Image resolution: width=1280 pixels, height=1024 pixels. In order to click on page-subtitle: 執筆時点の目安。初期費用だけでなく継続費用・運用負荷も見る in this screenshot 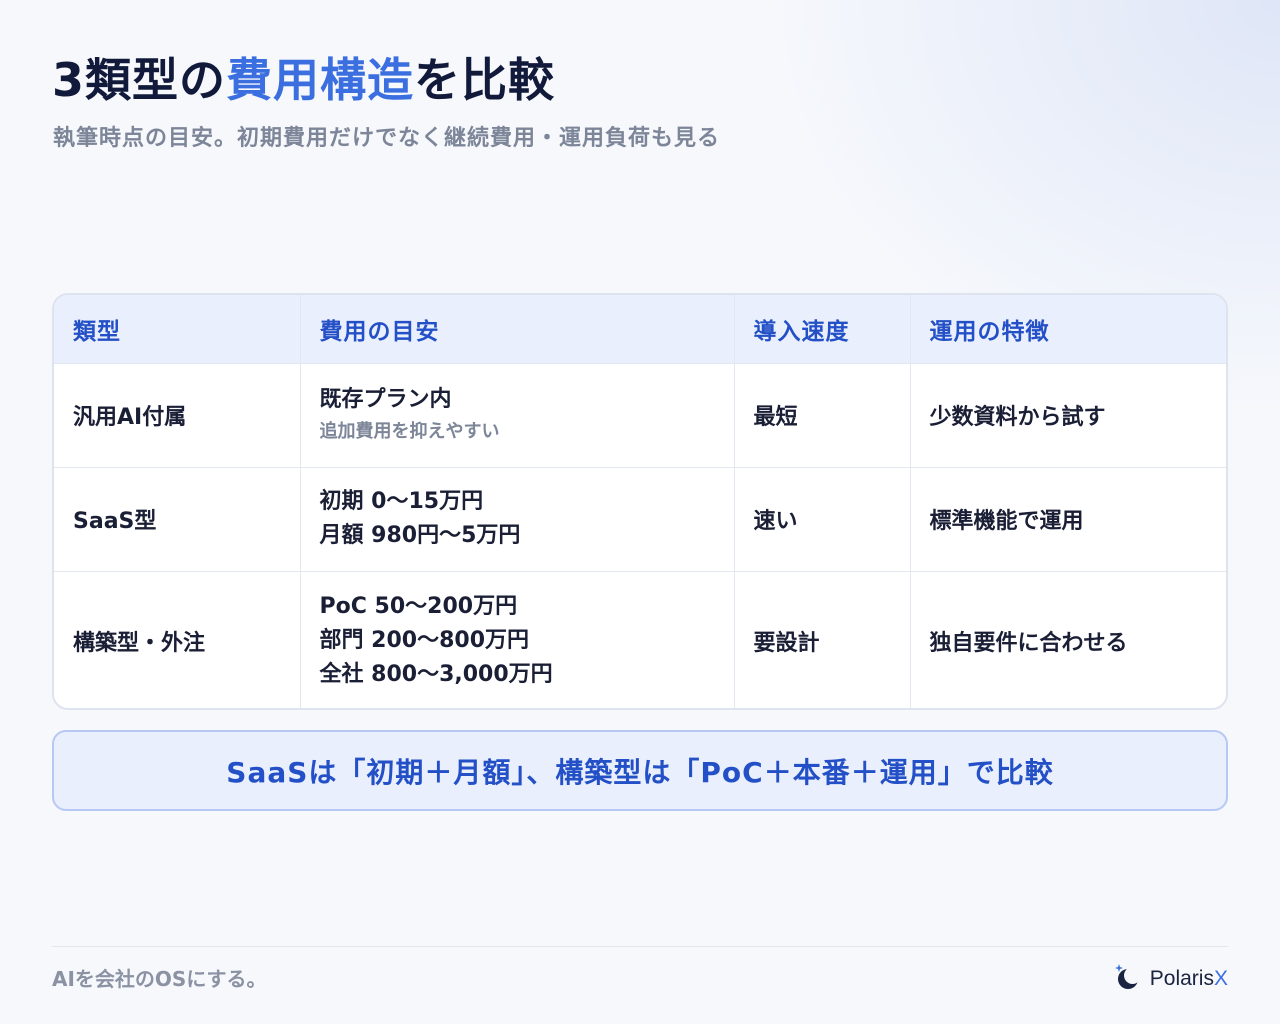, I will do `click(387, 138)`.